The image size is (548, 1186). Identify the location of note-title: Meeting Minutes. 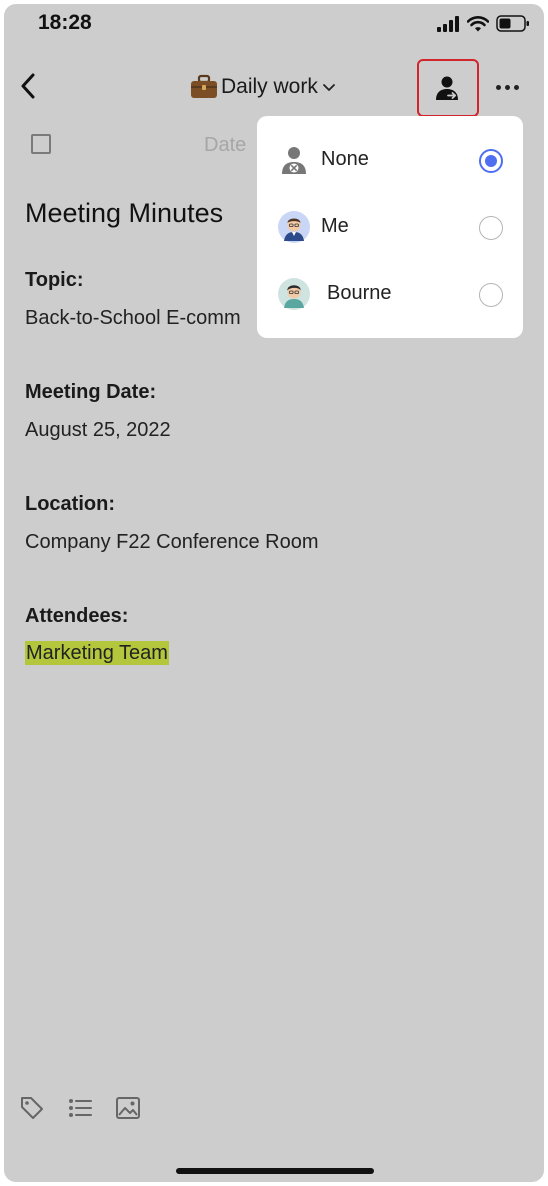
(124, 213).